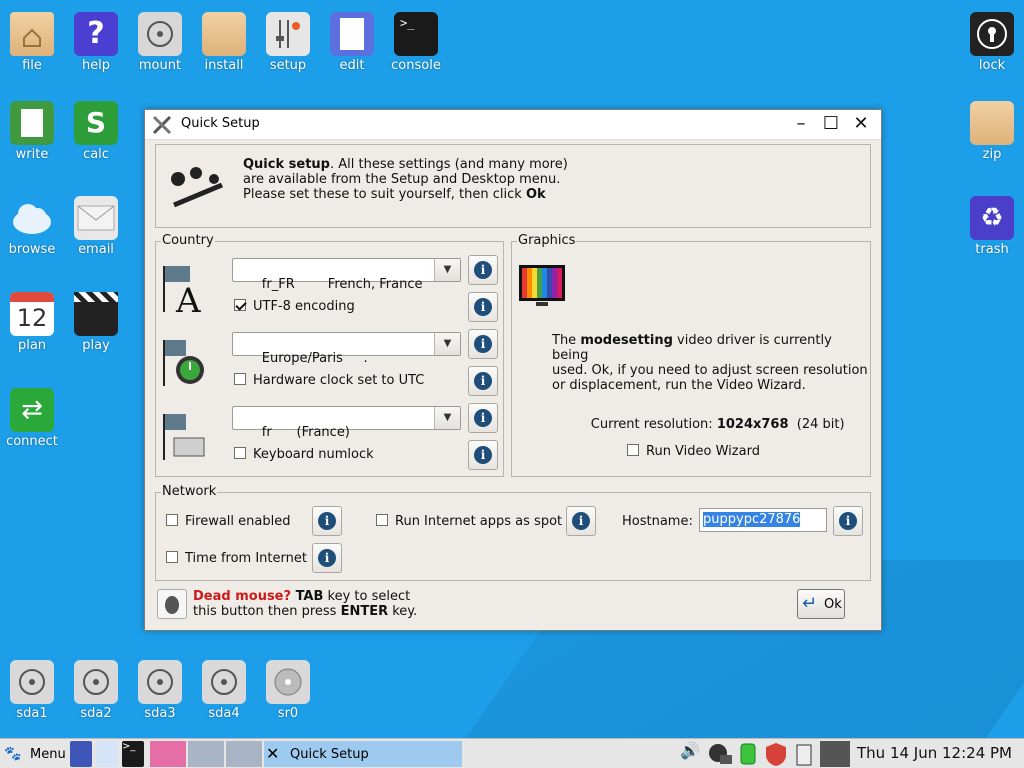 Image resolution: width=1024 pixels, height=768 pixels. I want to click on storage-status-icon, so click(748, 754).